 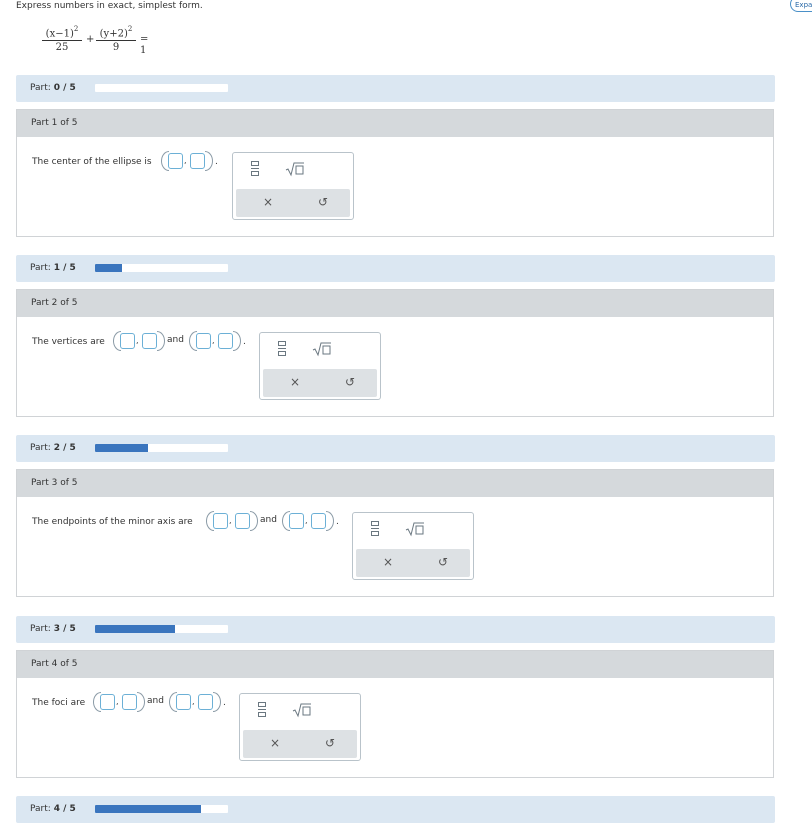 What do you see at coordinates (53, 88) in the screenshot?
I see `progress-label: Part: 0 / 5` at bounding box center [53, 88].